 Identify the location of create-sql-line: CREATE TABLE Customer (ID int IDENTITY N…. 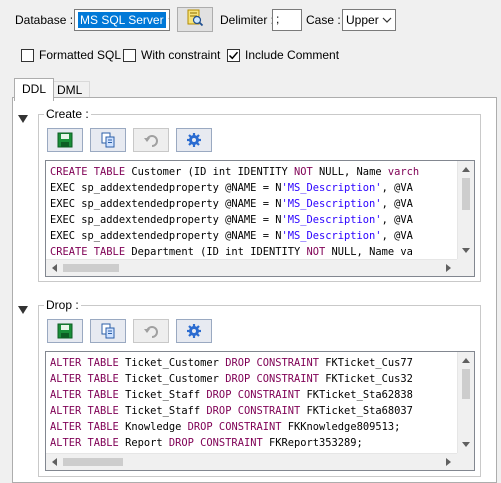
(253, 172).